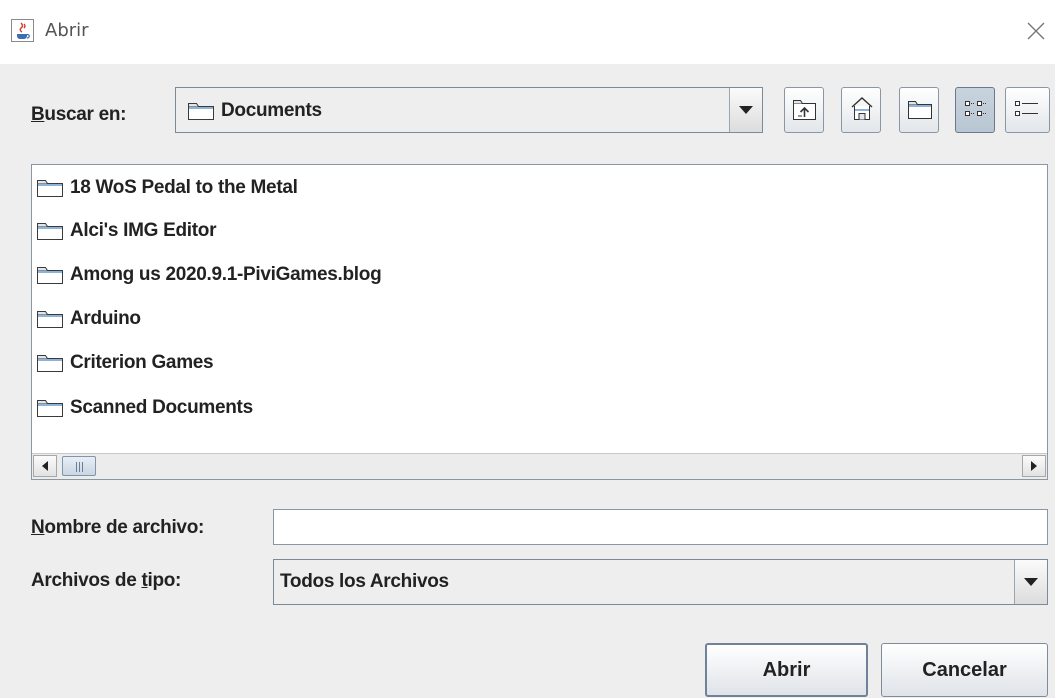 The width and height of the screenshot is (1055, 698). I want to click on scroll-left-button, so click(45, 466).